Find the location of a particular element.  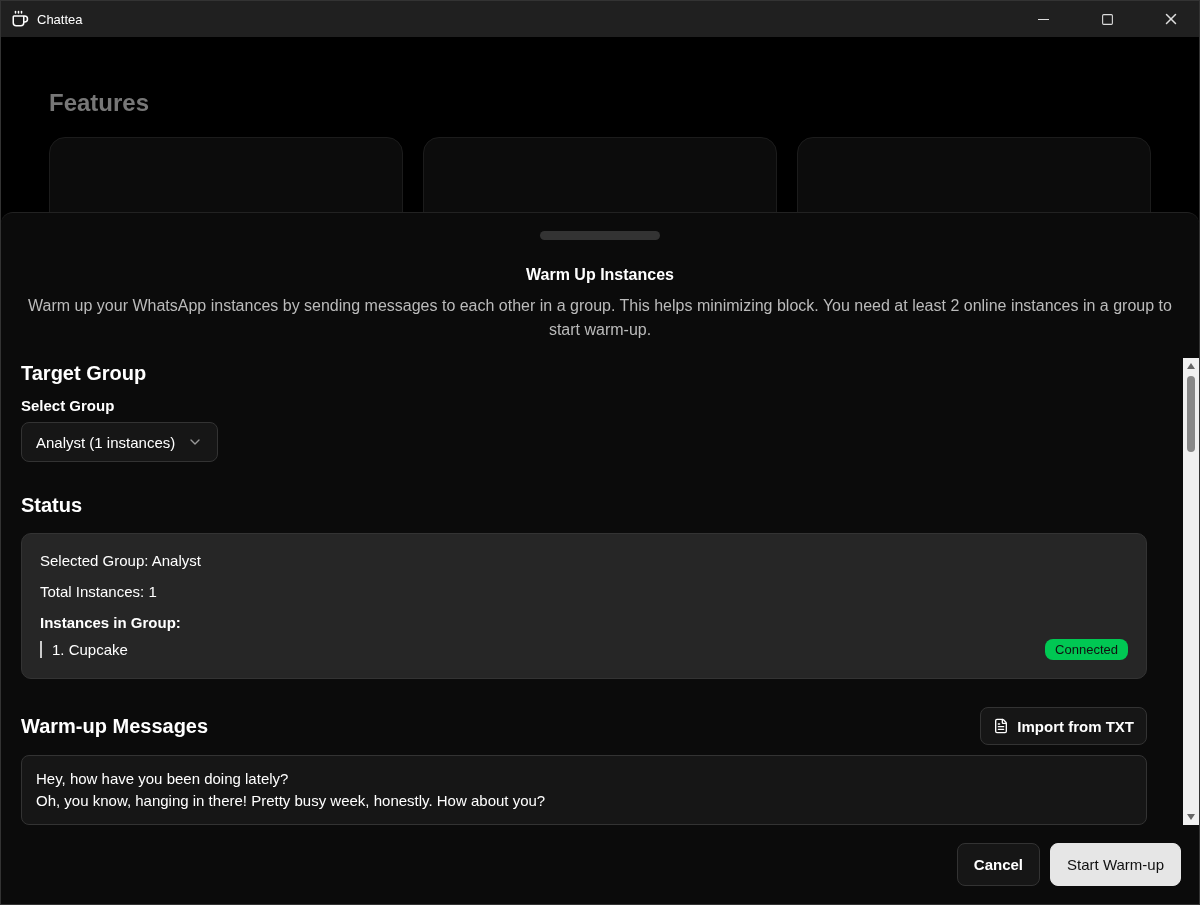

scroll-thumb is located at coordinates (1191, 414).